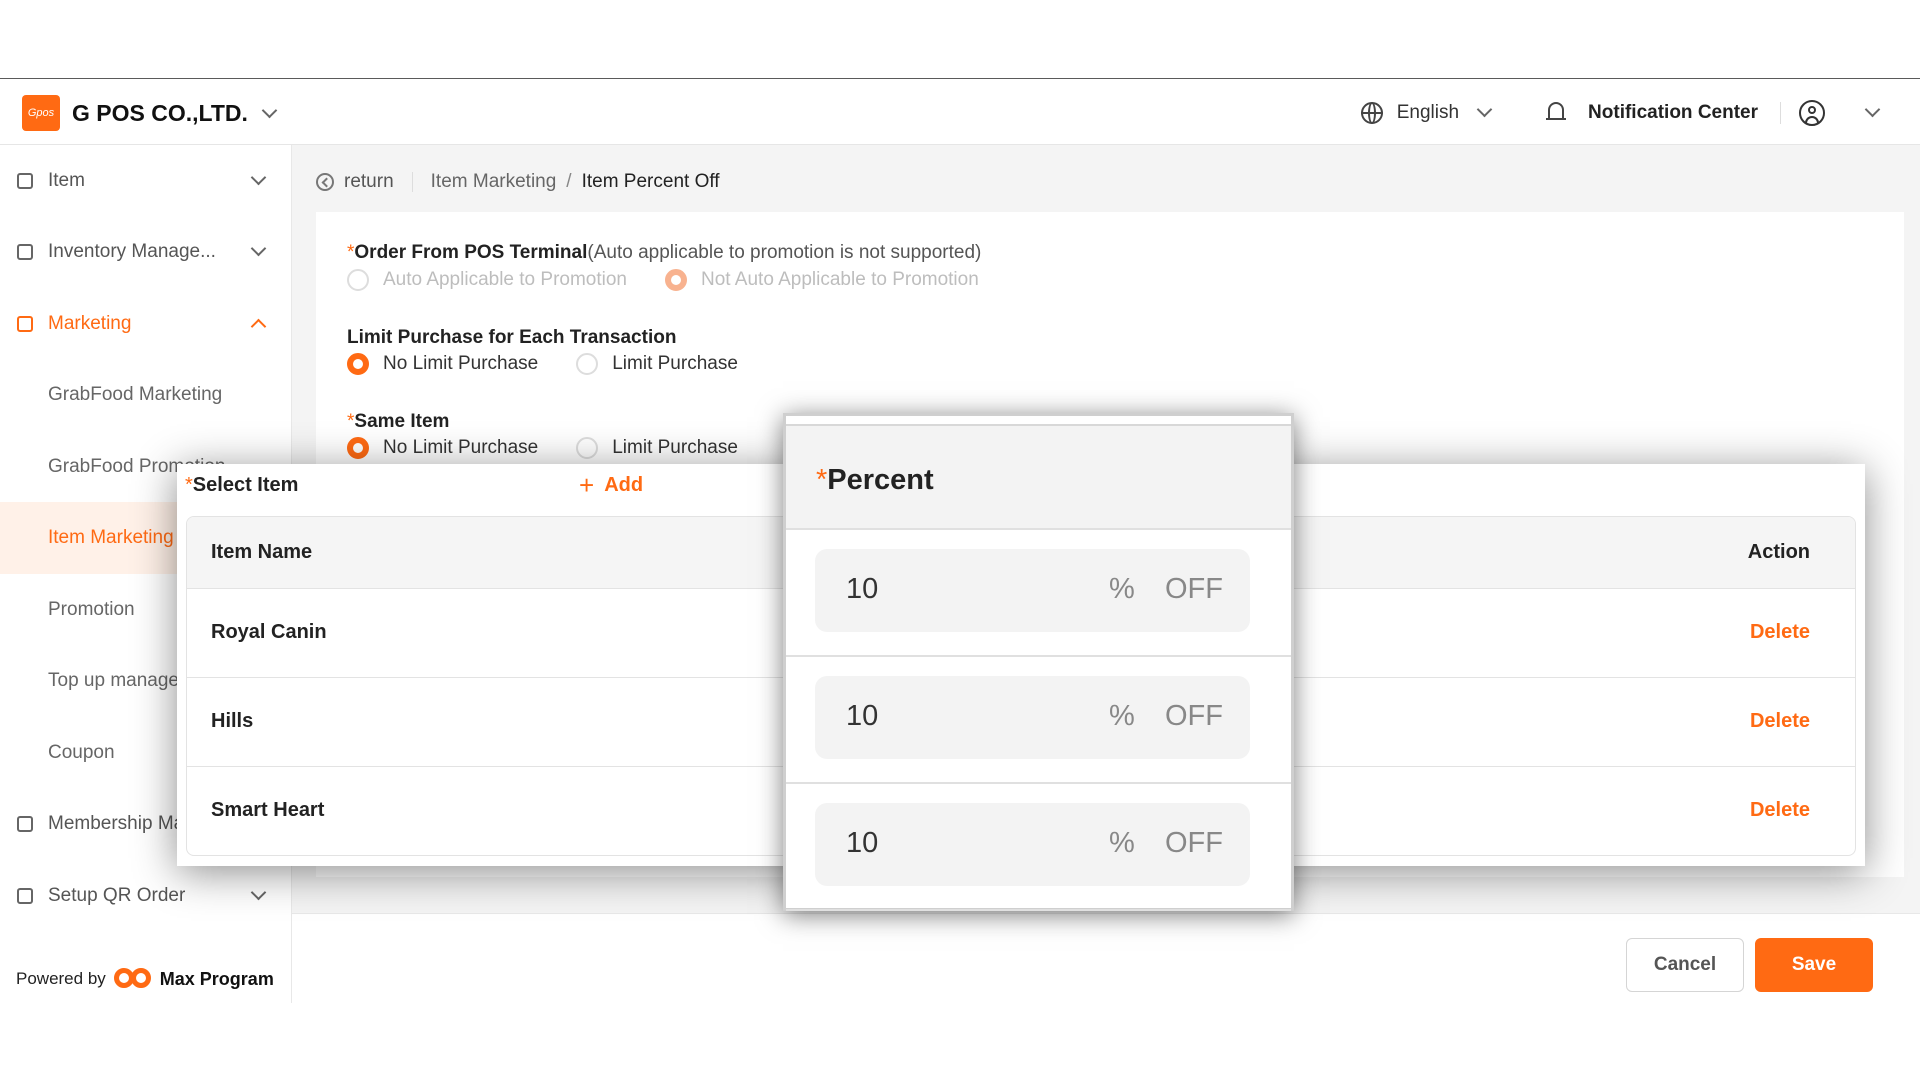  Describe the element at coordinates (471, 252) in the screenshot. I see `order-from-text: Order From POS Terminal` at that location.